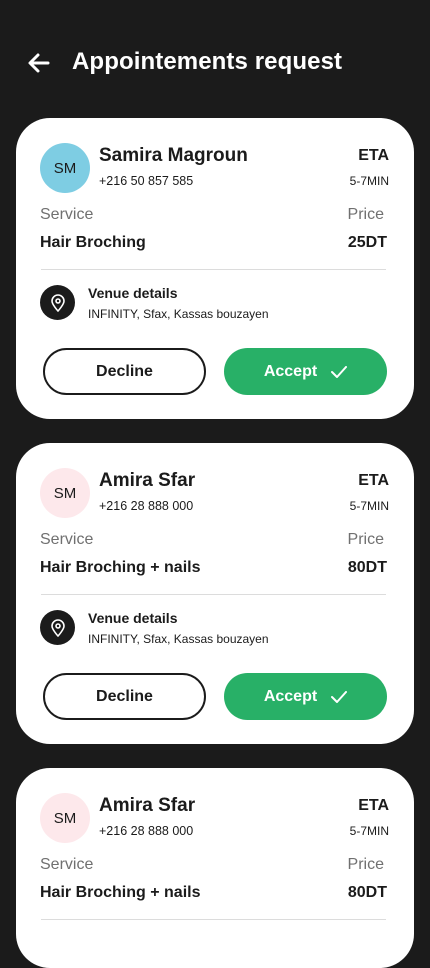 The width and height of the screenshot is (430, 968). I want to click on app-header: Appointements request, so click(215, 63).